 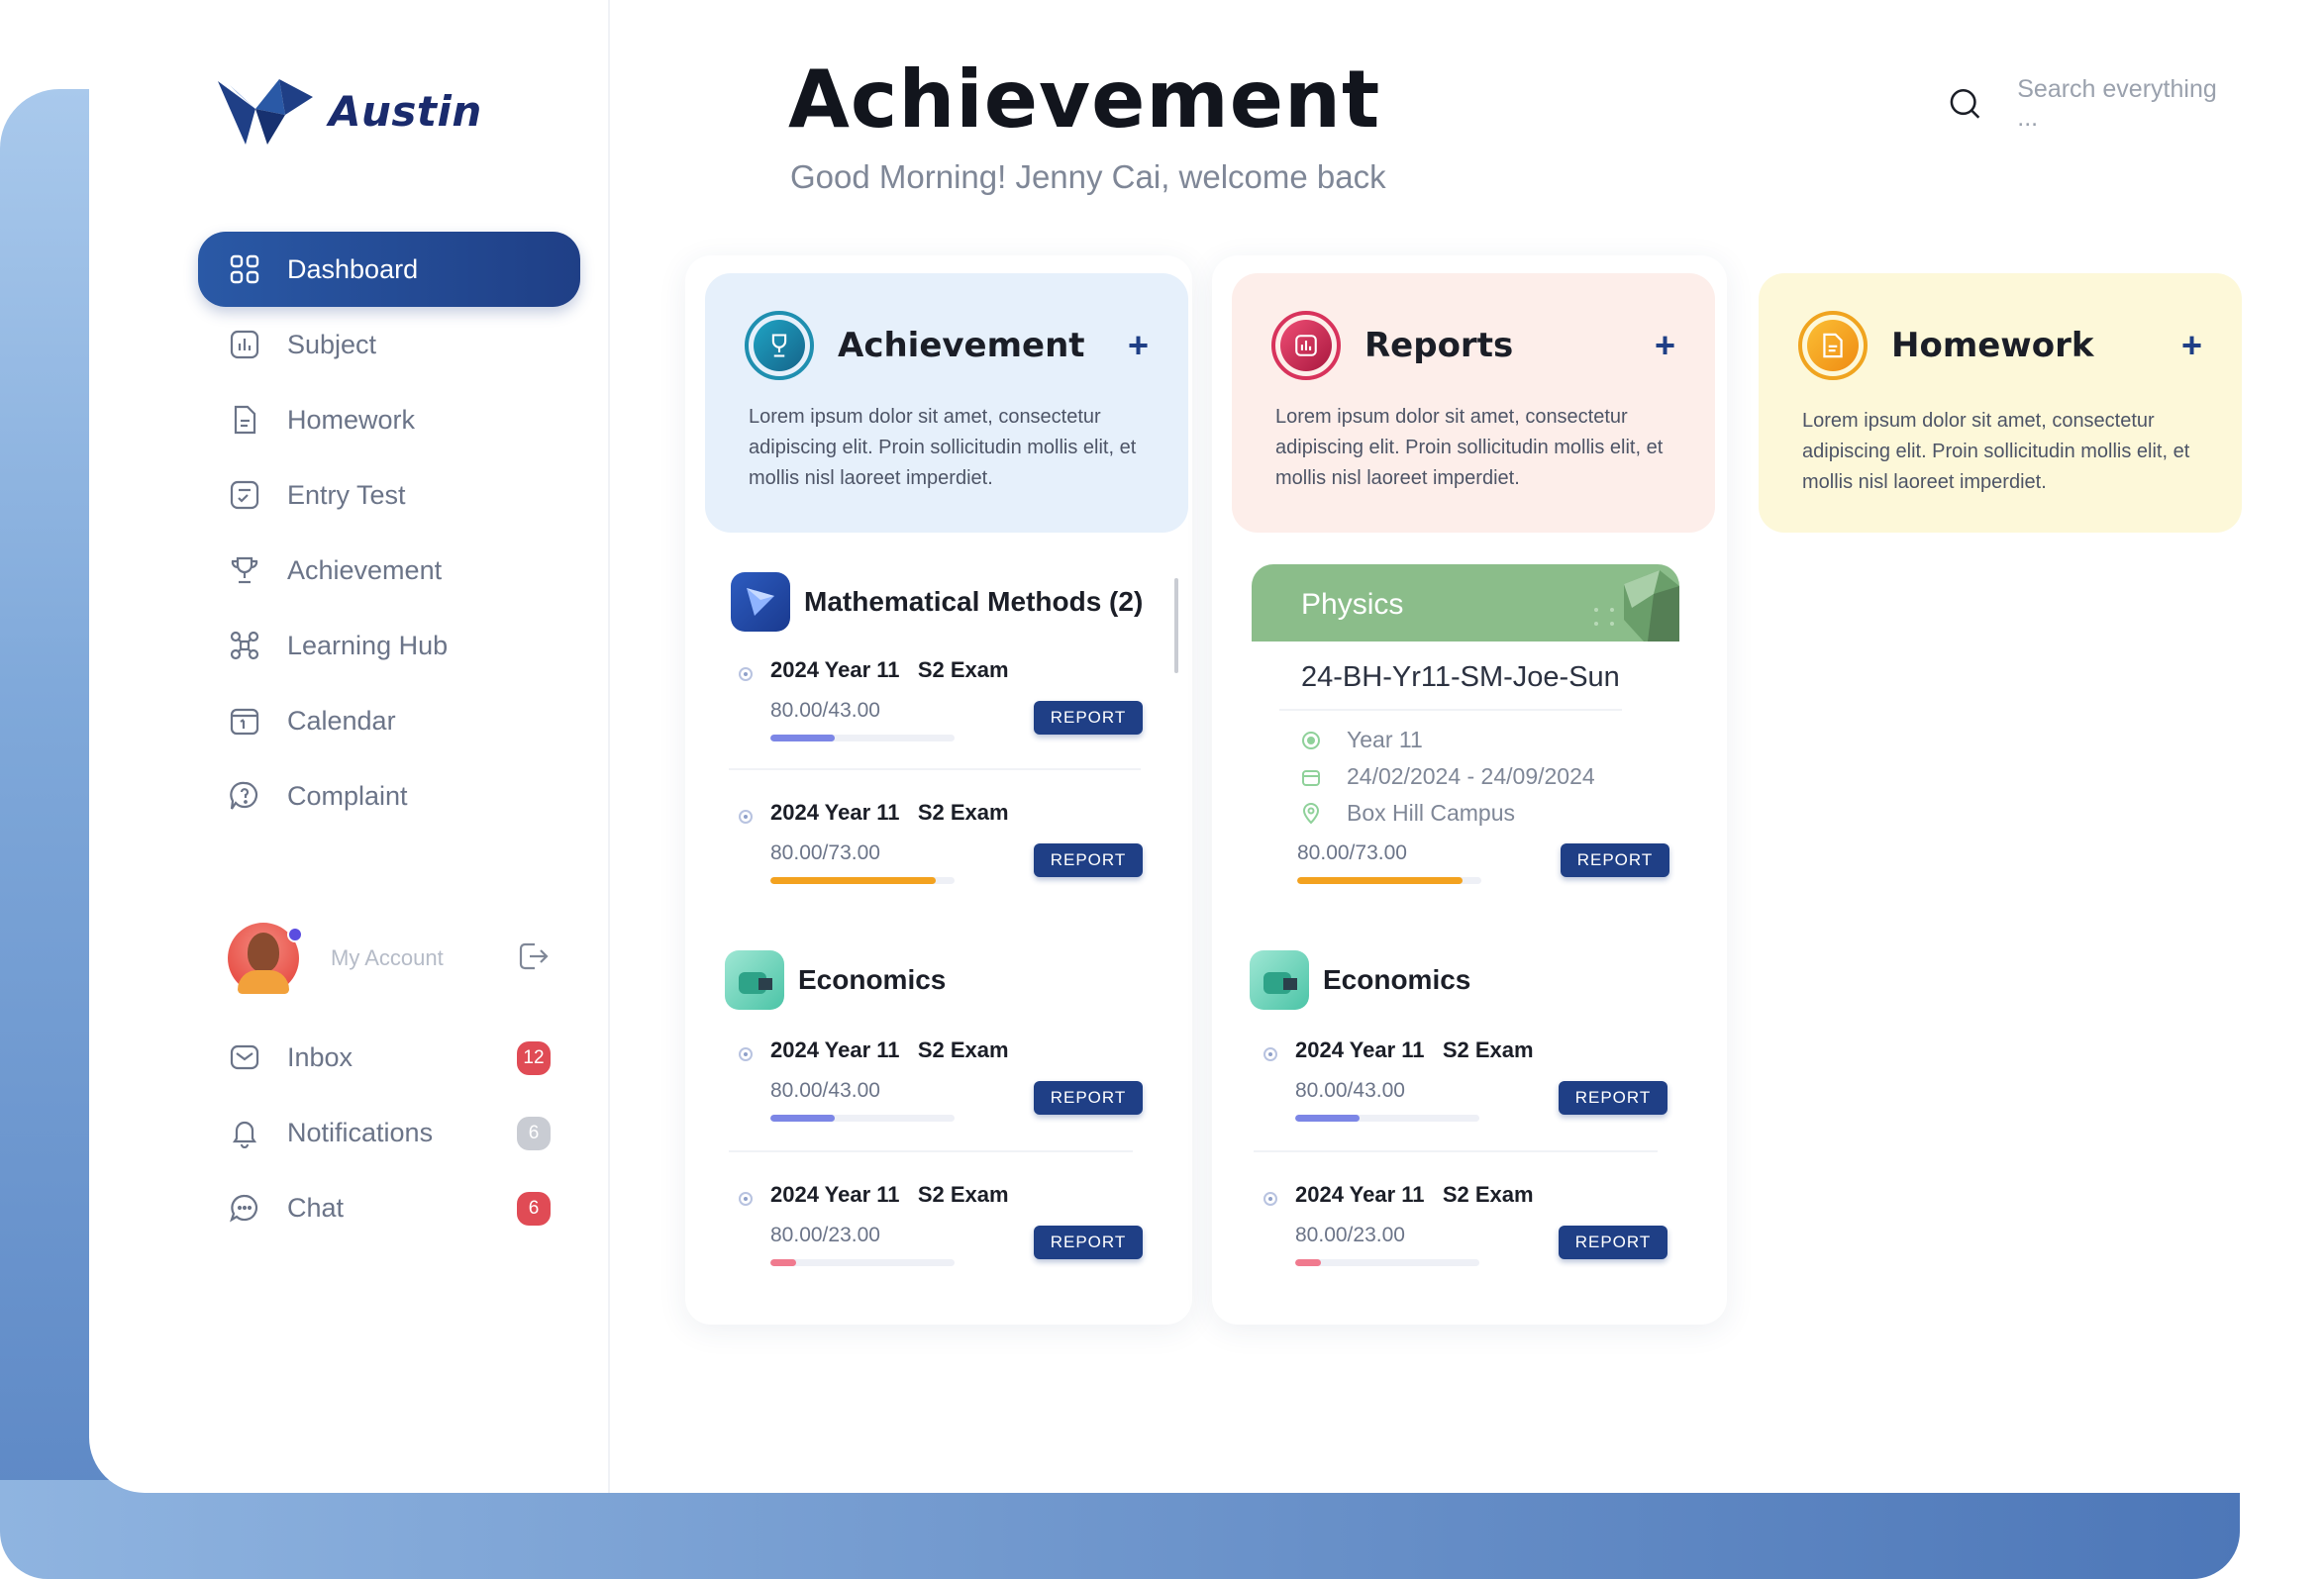 What do you see at coordinates (1475, 859) in the screenshot?
I see `physics-score-row: 80.00/73.00 REPORT` at bounding box center [1475, 859].